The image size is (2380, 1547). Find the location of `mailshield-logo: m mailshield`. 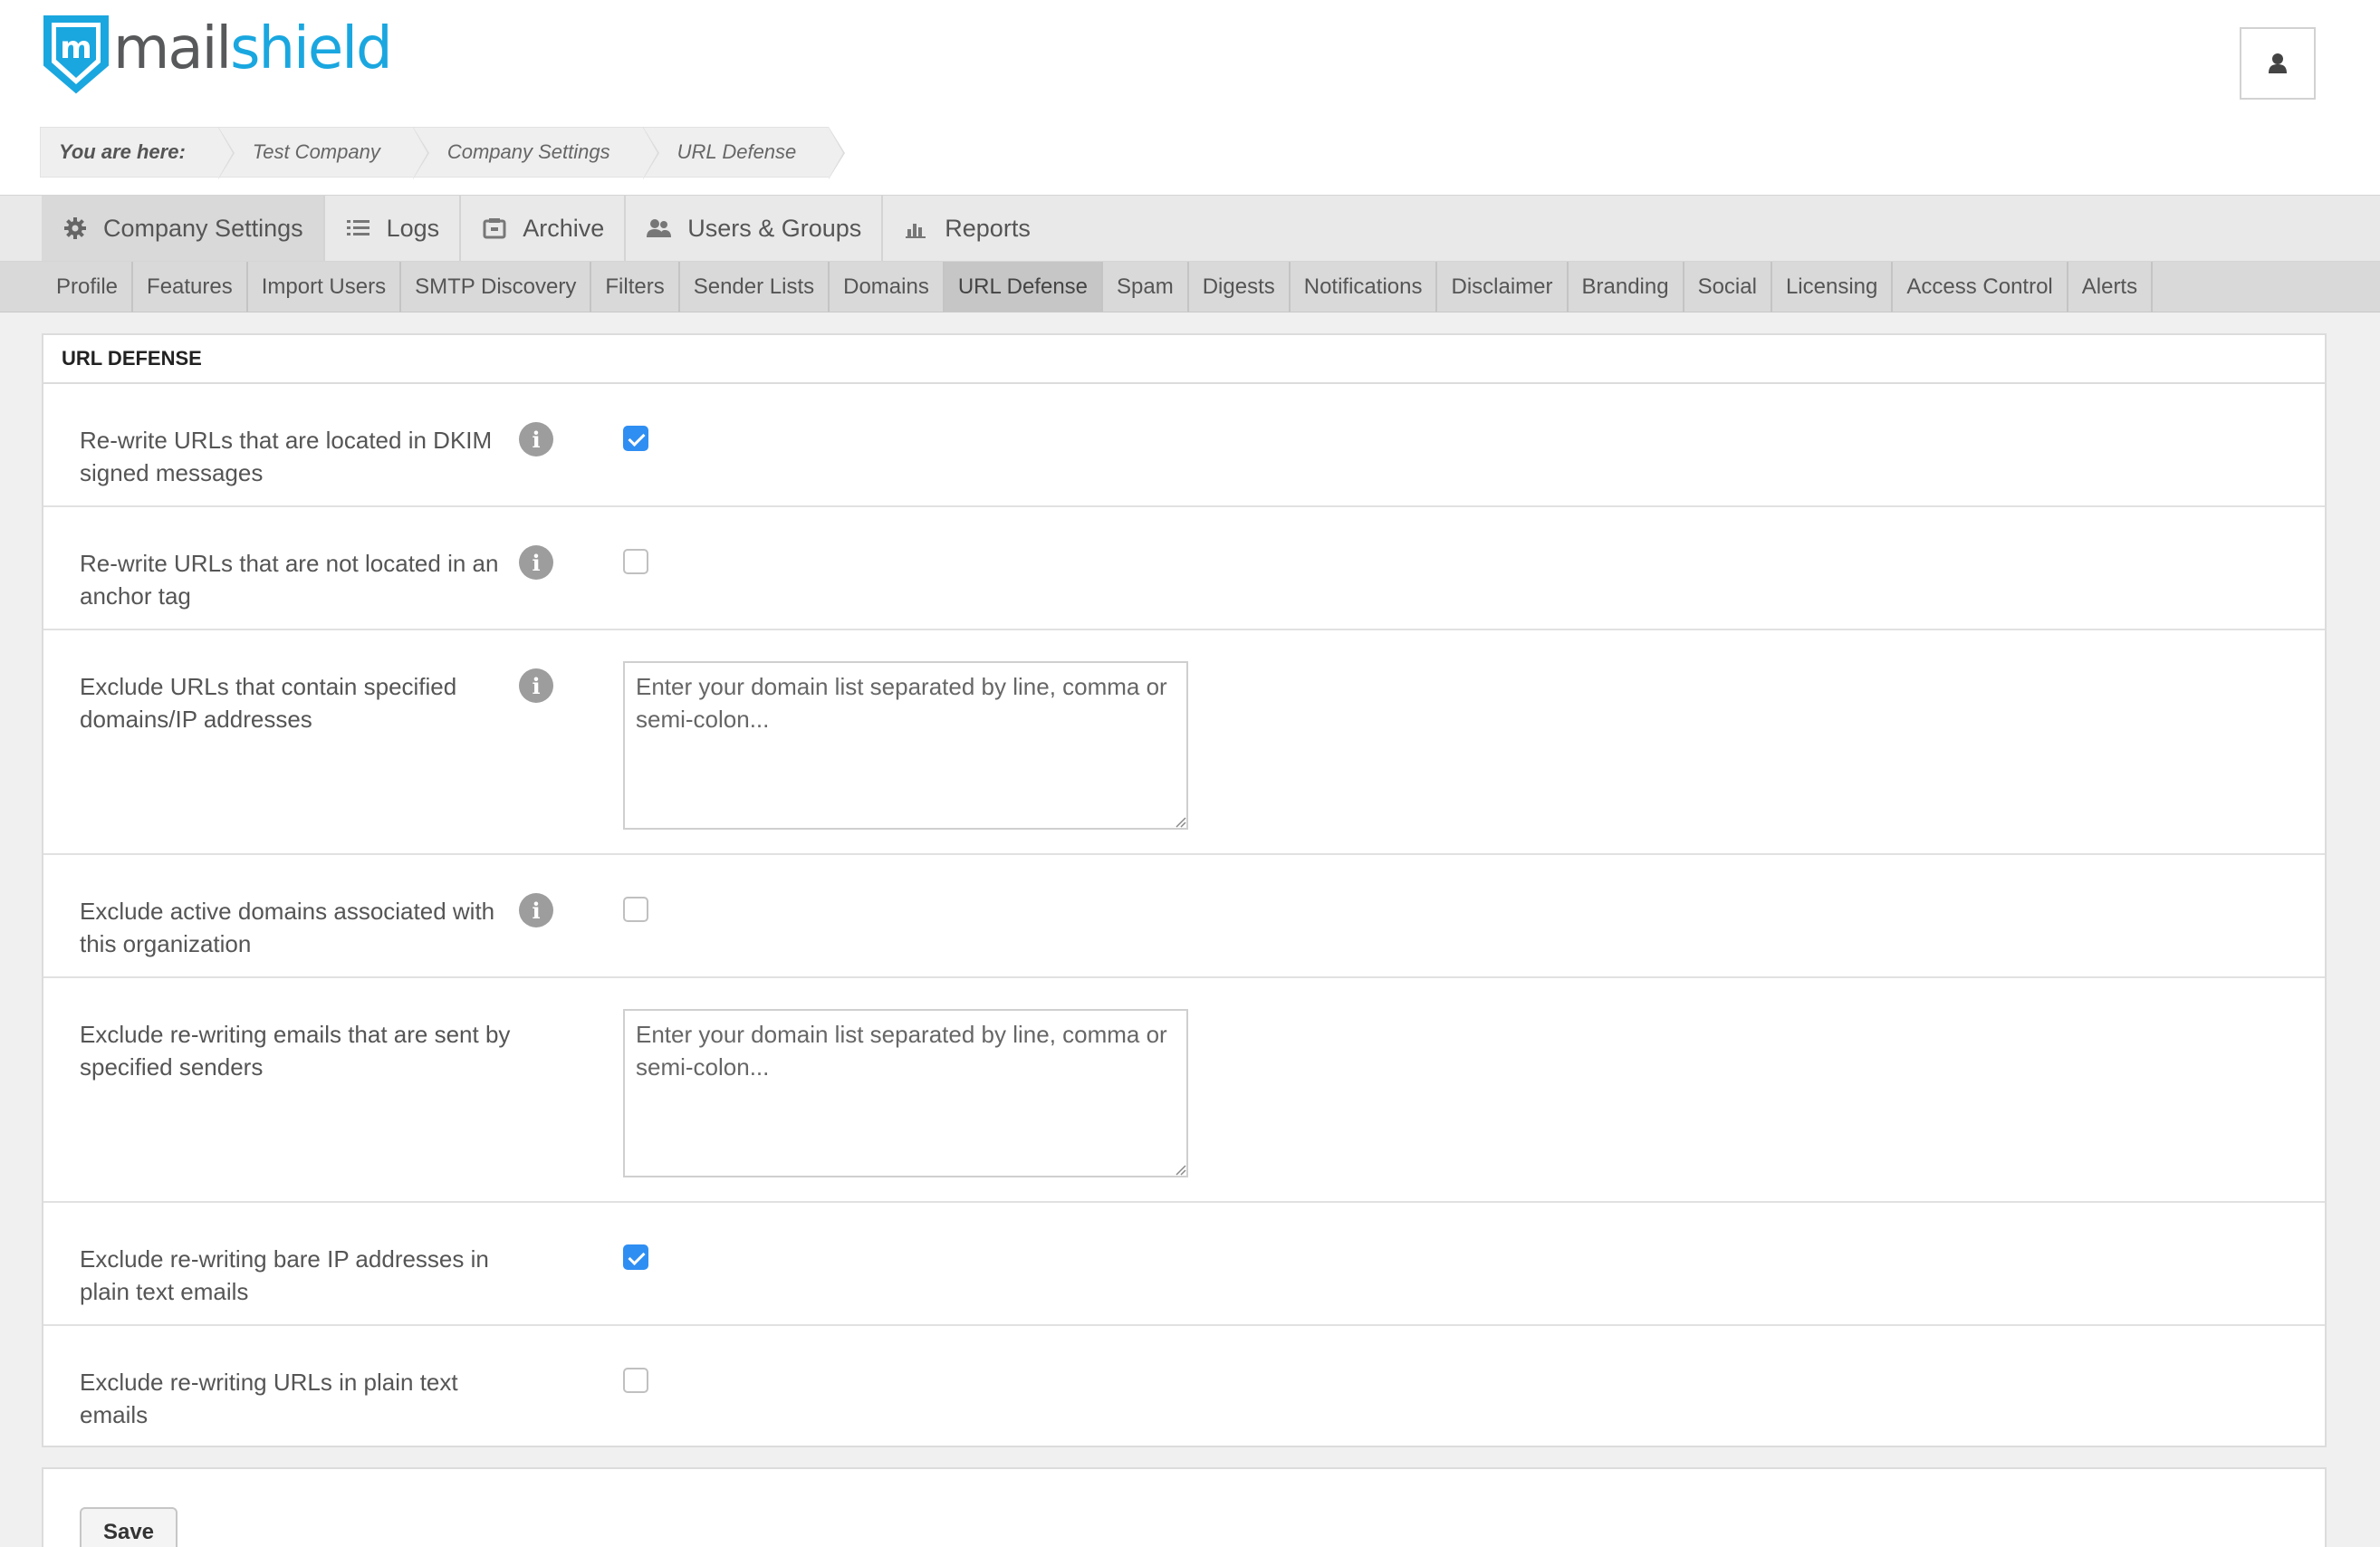

mailshield-logo: m mailshield is located at coordinates (217, 54).